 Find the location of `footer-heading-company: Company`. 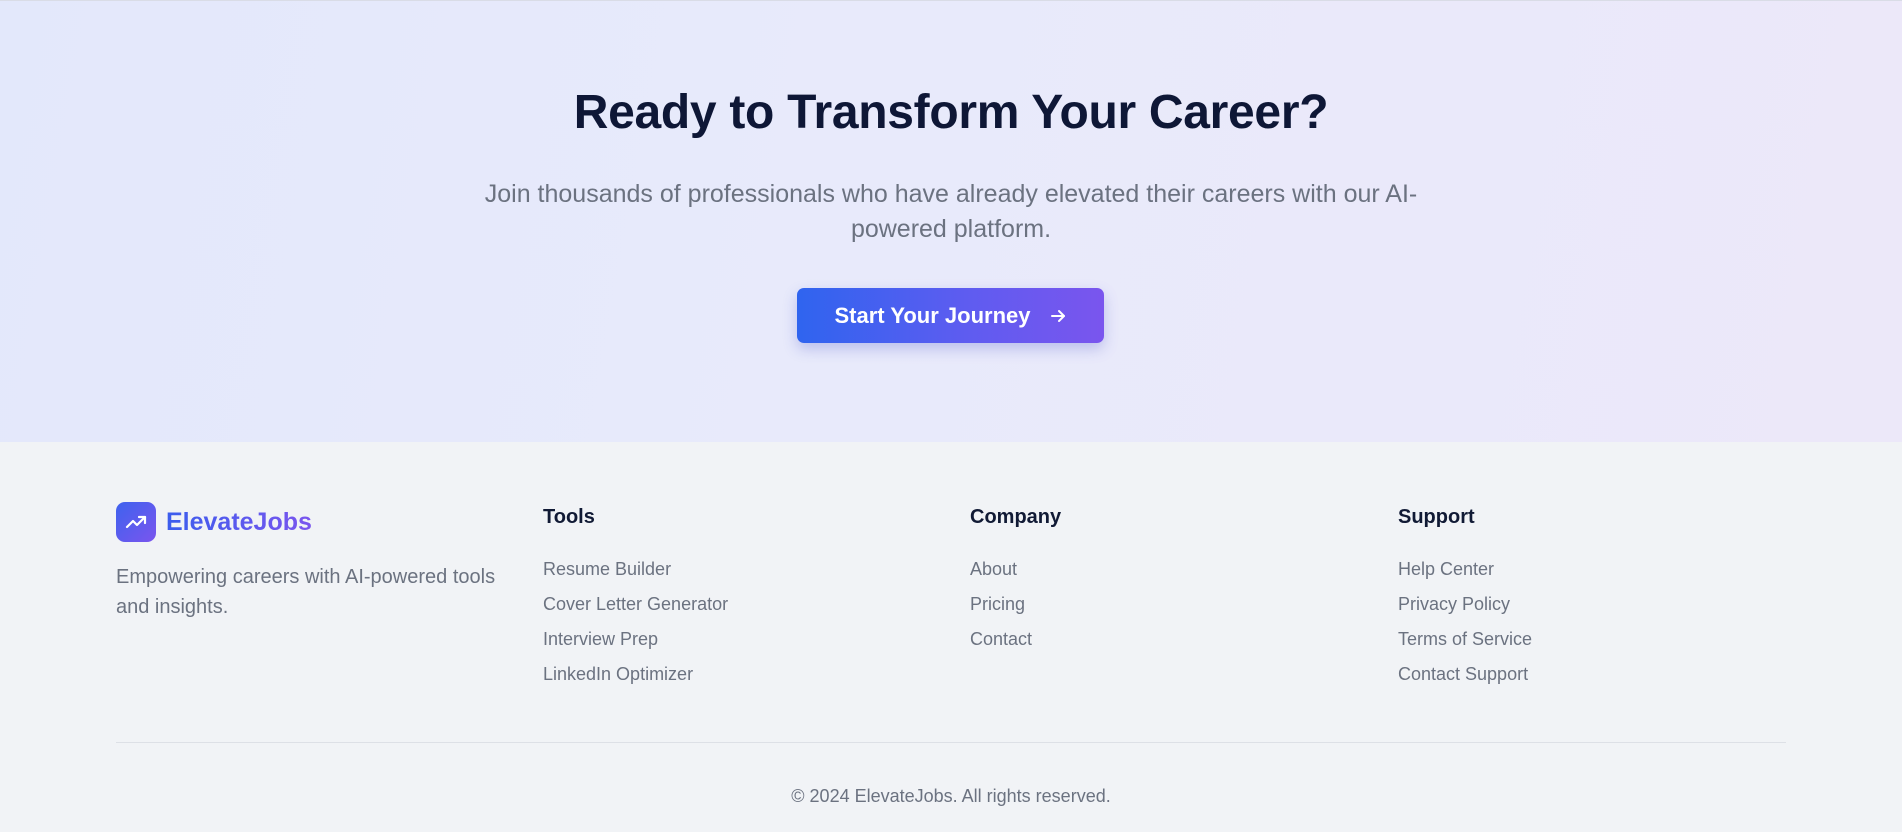

footer-heading-company: Company is located at coordinates (1016, 517).